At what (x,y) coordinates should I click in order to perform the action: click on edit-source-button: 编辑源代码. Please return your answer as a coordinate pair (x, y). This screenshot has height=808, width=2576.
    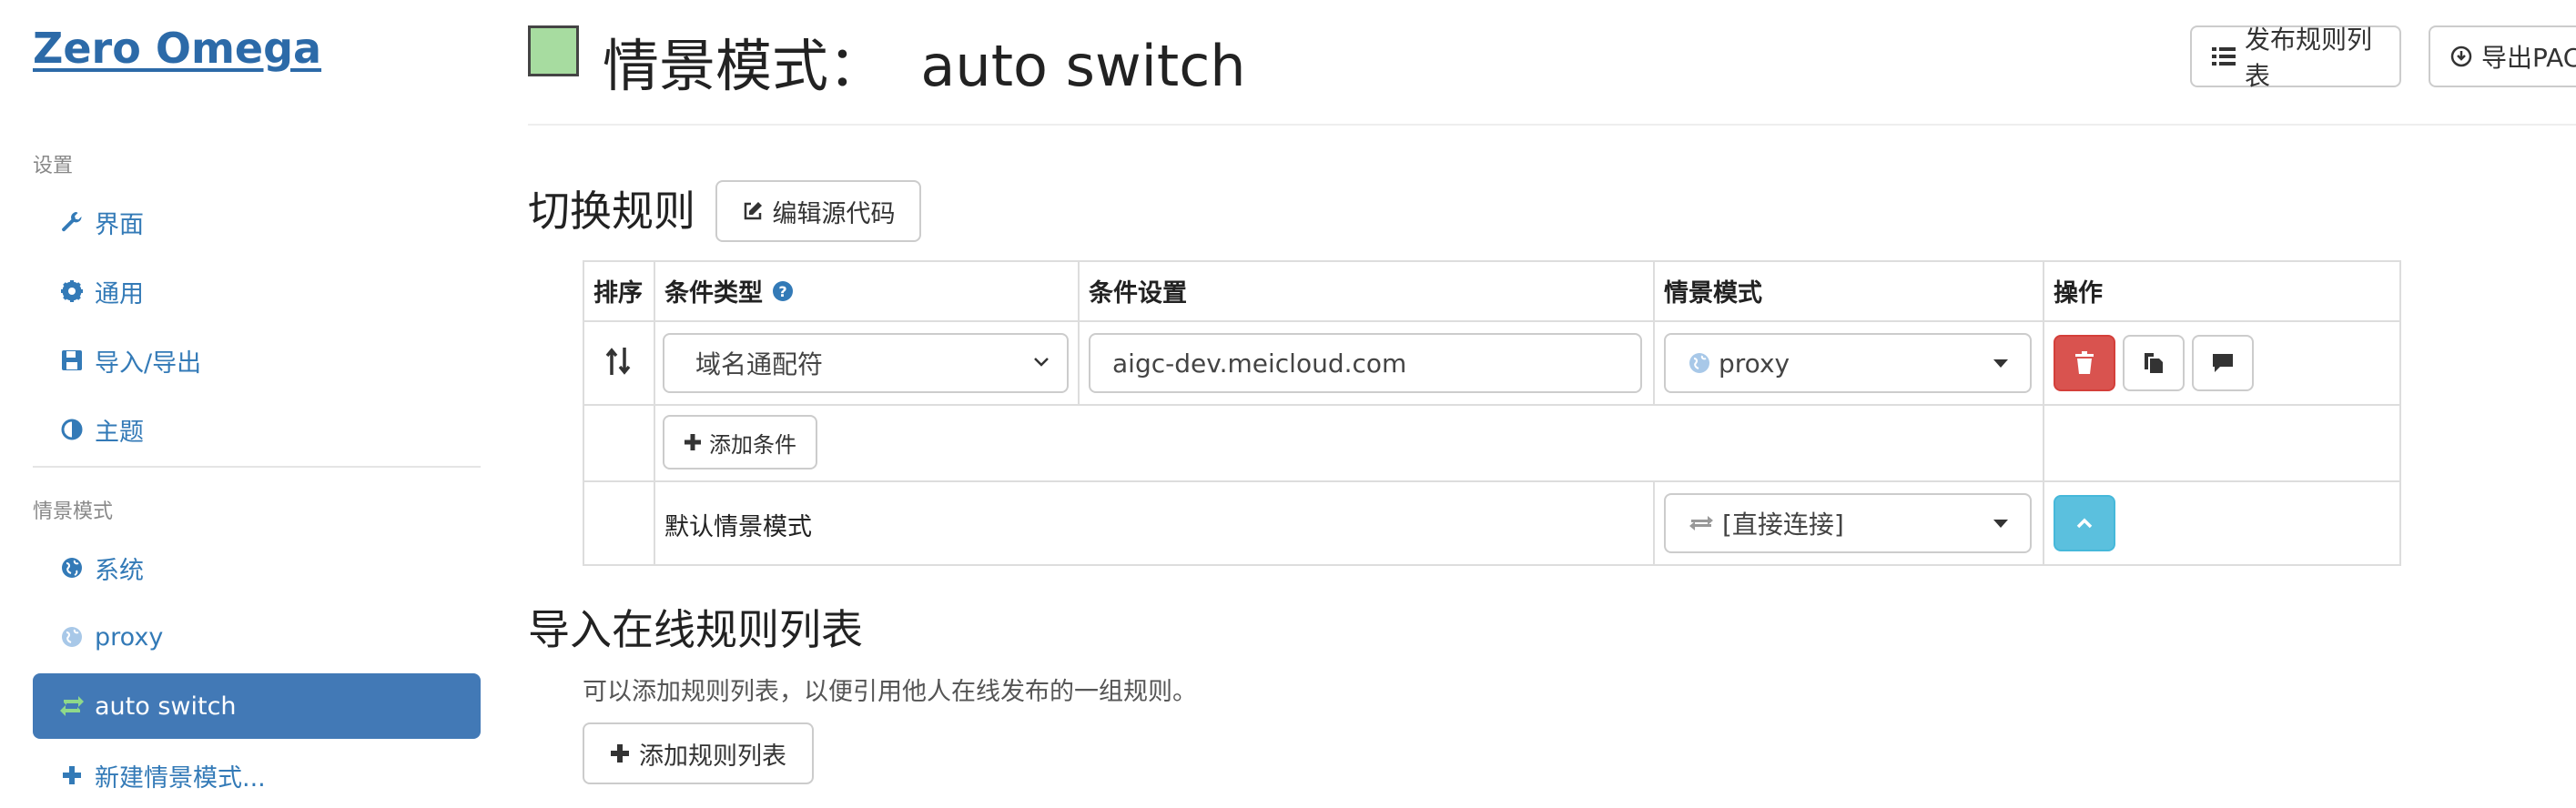
    Looking at the image, I should click on (818, 211).